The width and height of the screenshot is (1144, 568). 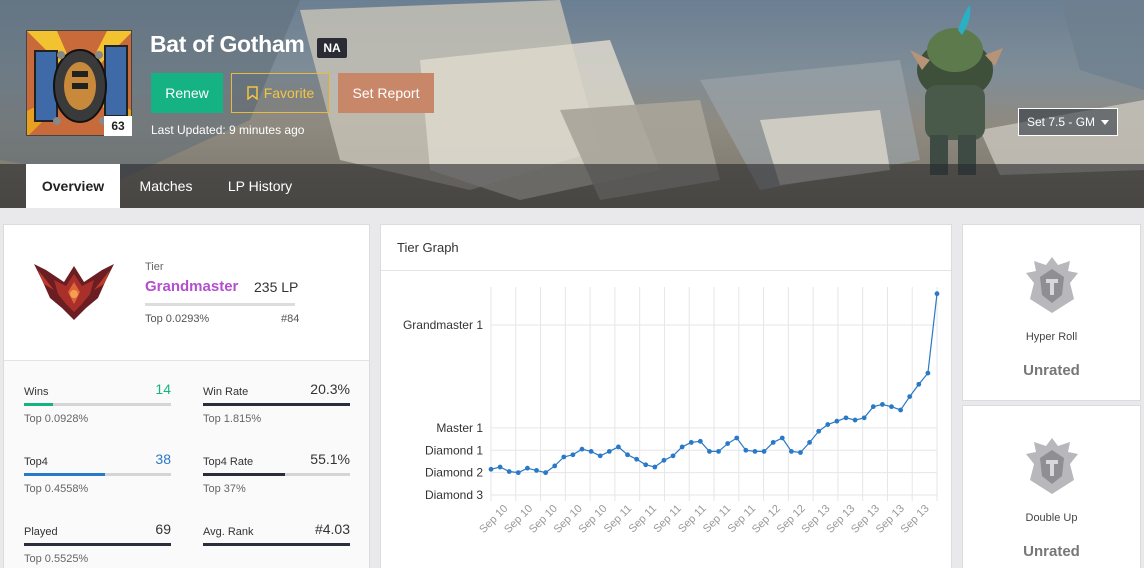 I want to click on favorite-button: Favorite, so click(x=280, y=93).